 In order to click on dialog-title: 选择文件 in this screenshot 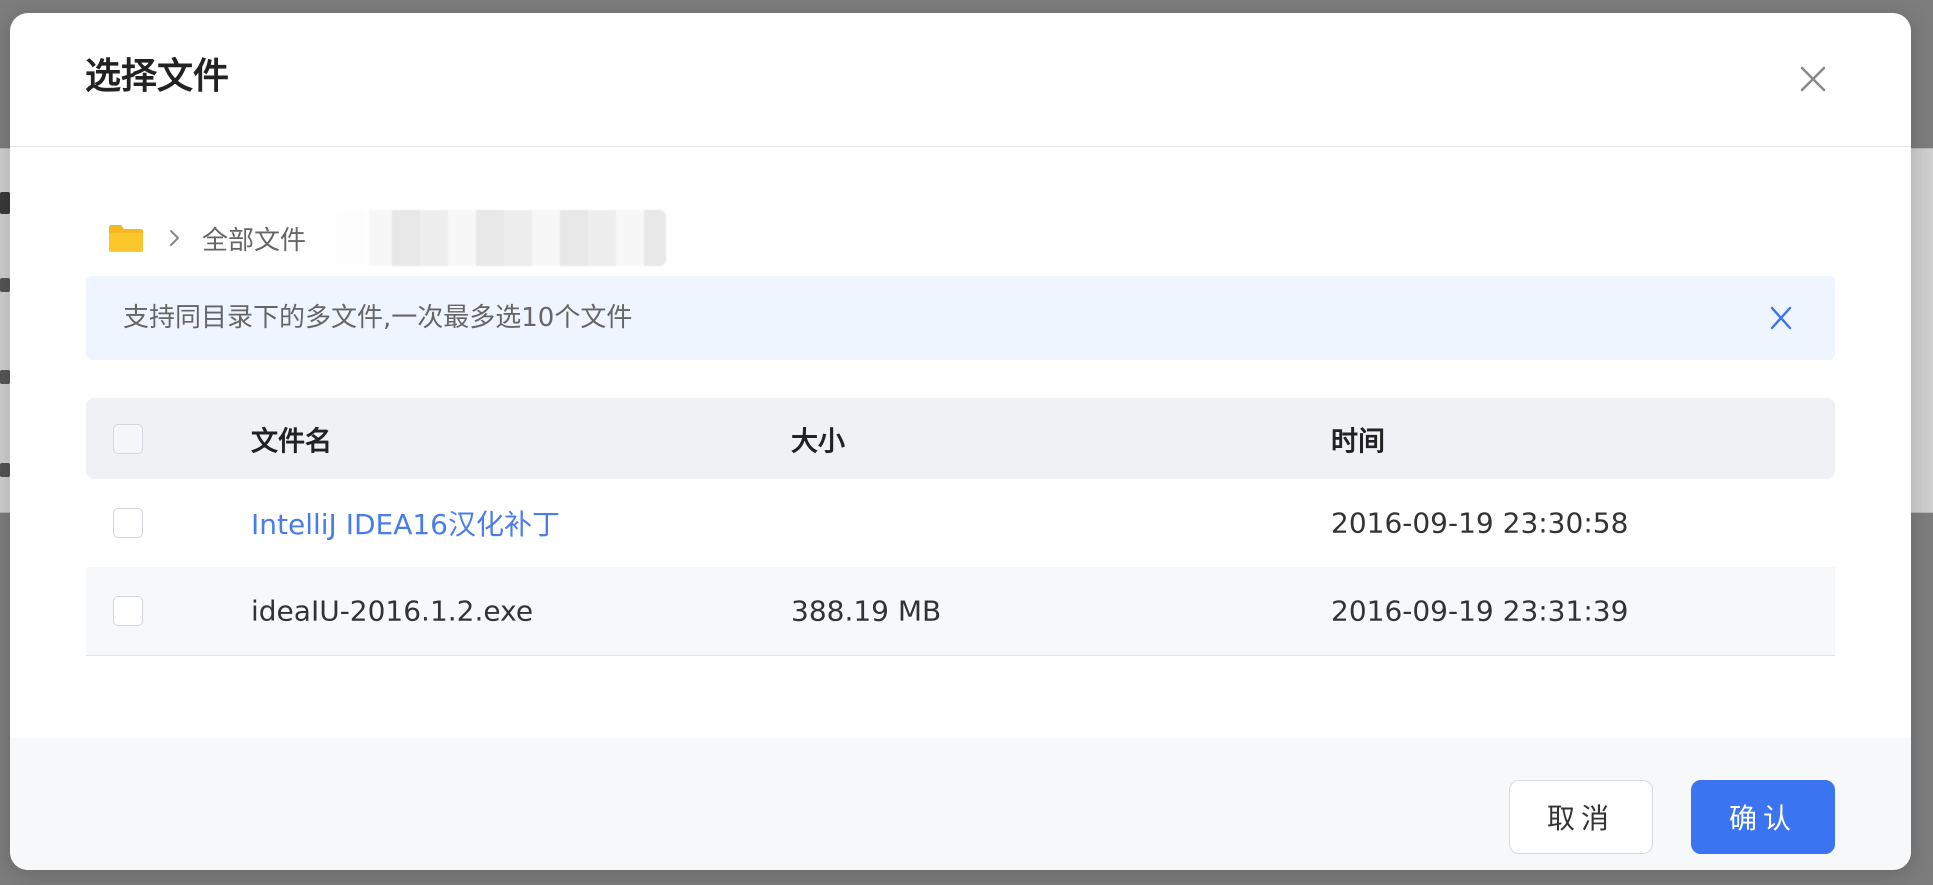, I will do `click(157, 76)`.